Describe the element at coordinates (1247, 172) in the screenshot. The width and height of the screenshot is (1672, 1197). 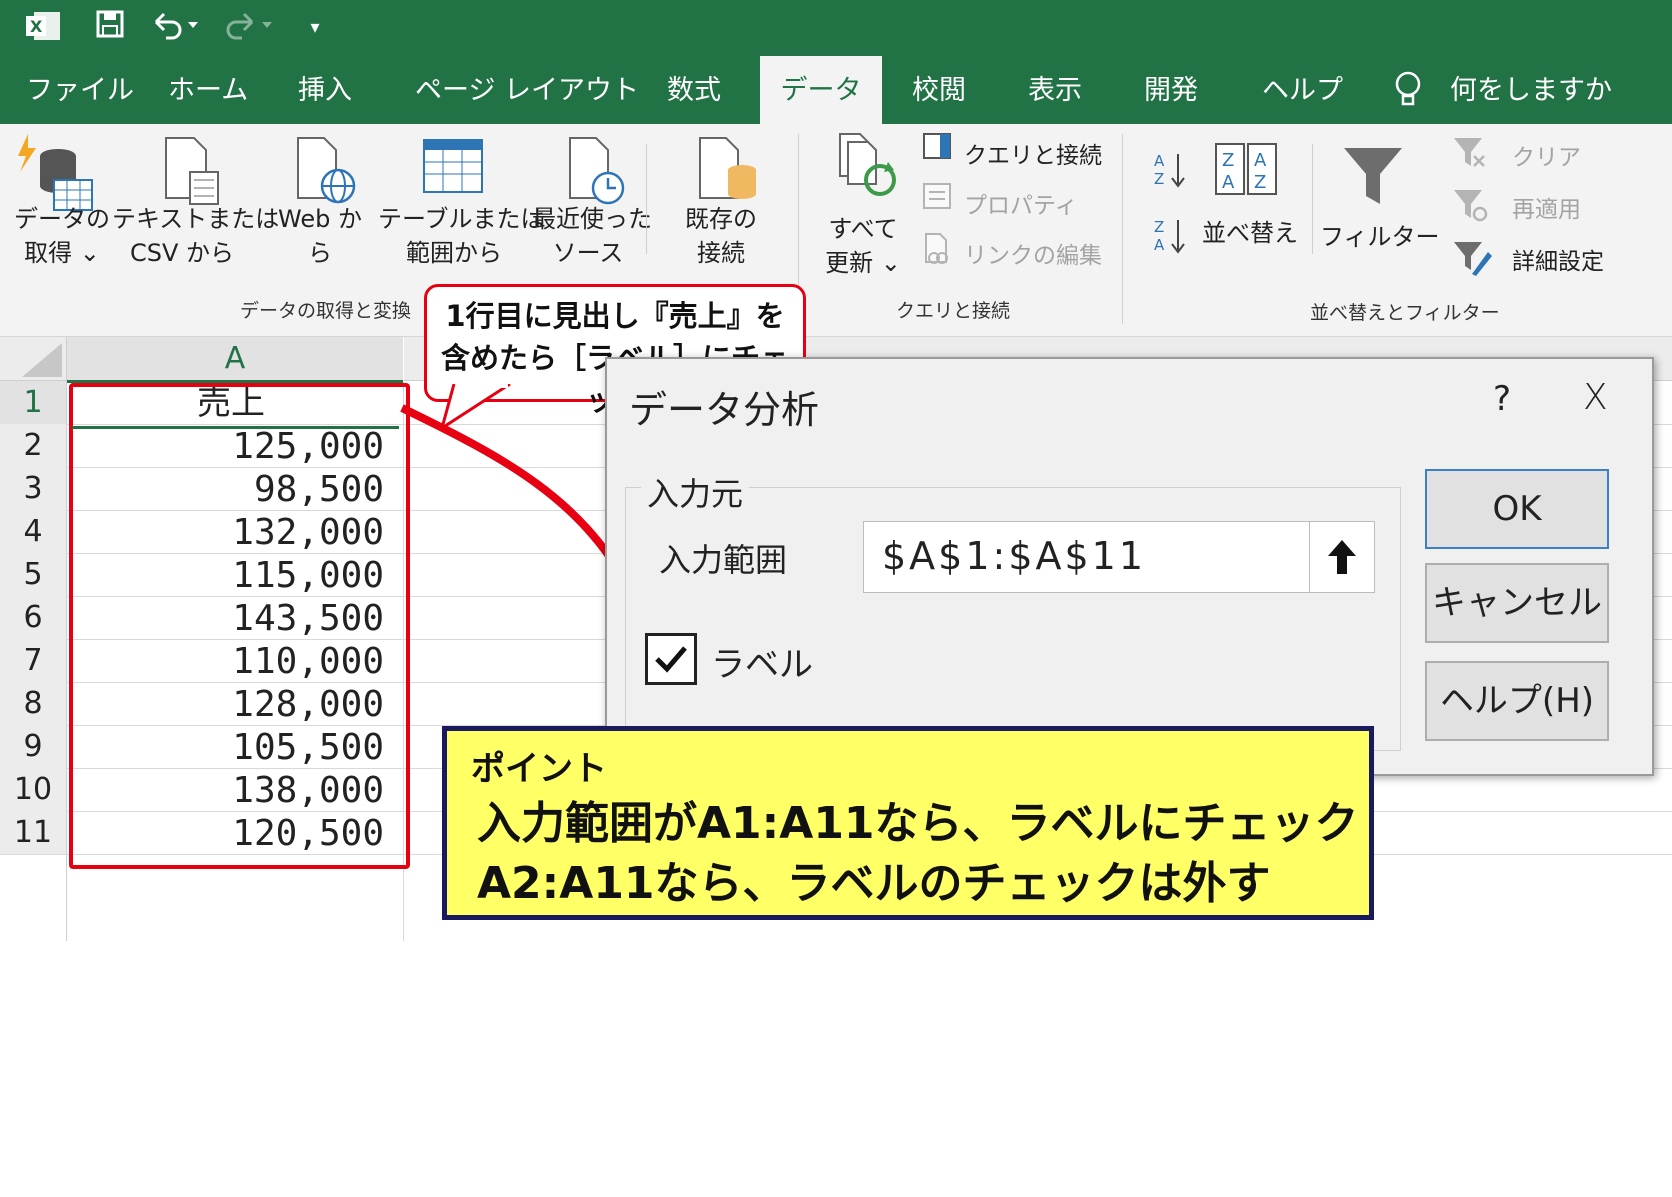
I see `sort-icon: ZAAZ` at that location.